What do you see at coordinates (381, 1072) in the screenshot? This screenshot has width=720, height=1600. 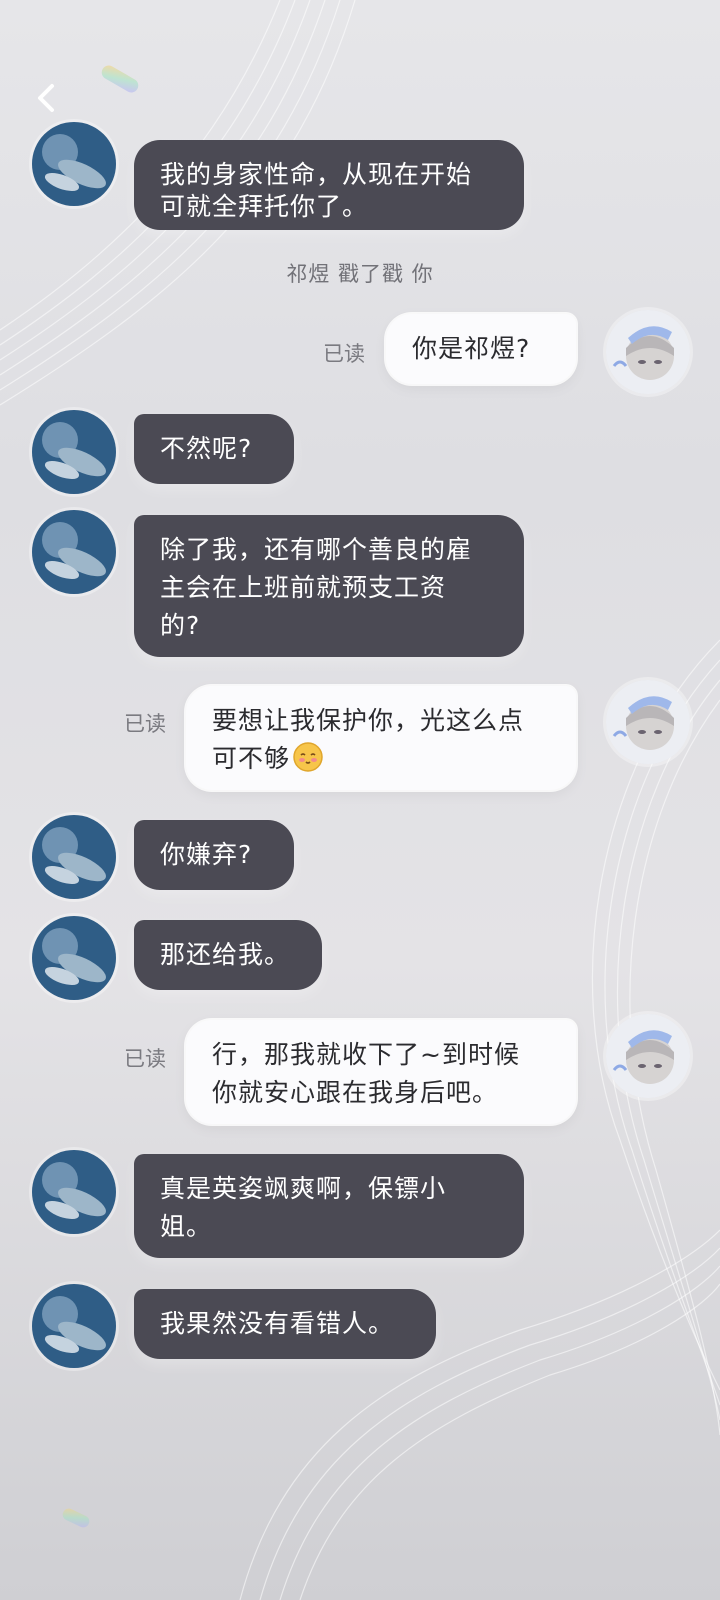 I see `message-bubble-outgoing: 行，那我就收下了~到时候 你就安心跟在我身后吧。` at bounding box center [381, 1072].